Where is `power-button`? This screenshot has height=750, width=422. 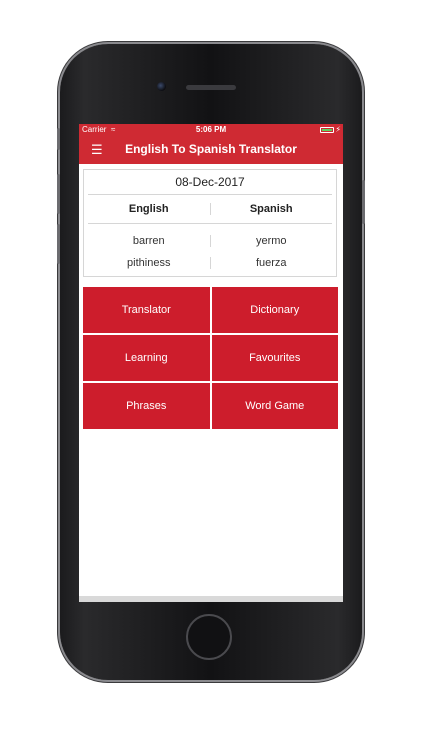
power-button is located at coordinates (363, 202).